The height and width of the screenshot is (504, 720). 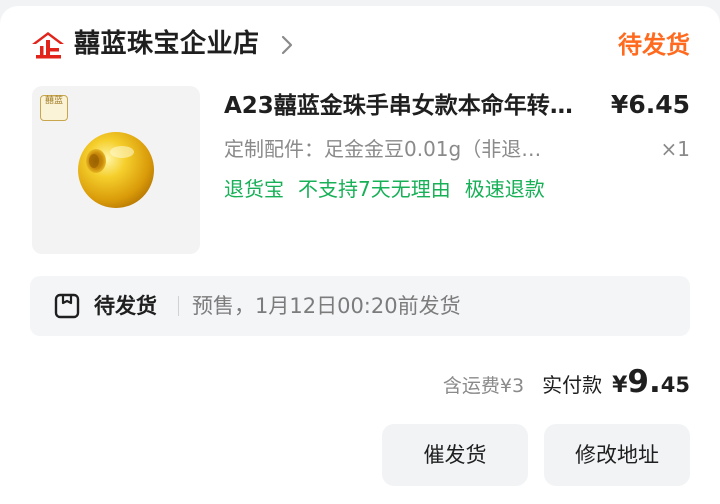 What do you see at coordinates (178, 306) in the screenshot?
I see `divider` at bounding box center [178, 306].